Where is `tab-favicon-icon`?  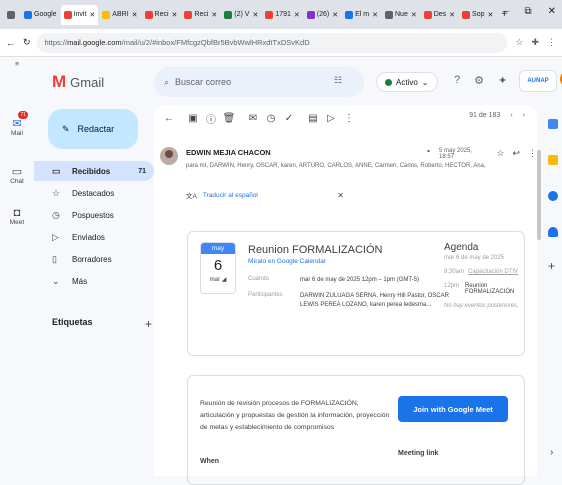 tab-favicon-icon is located at coordinates (310, 14).